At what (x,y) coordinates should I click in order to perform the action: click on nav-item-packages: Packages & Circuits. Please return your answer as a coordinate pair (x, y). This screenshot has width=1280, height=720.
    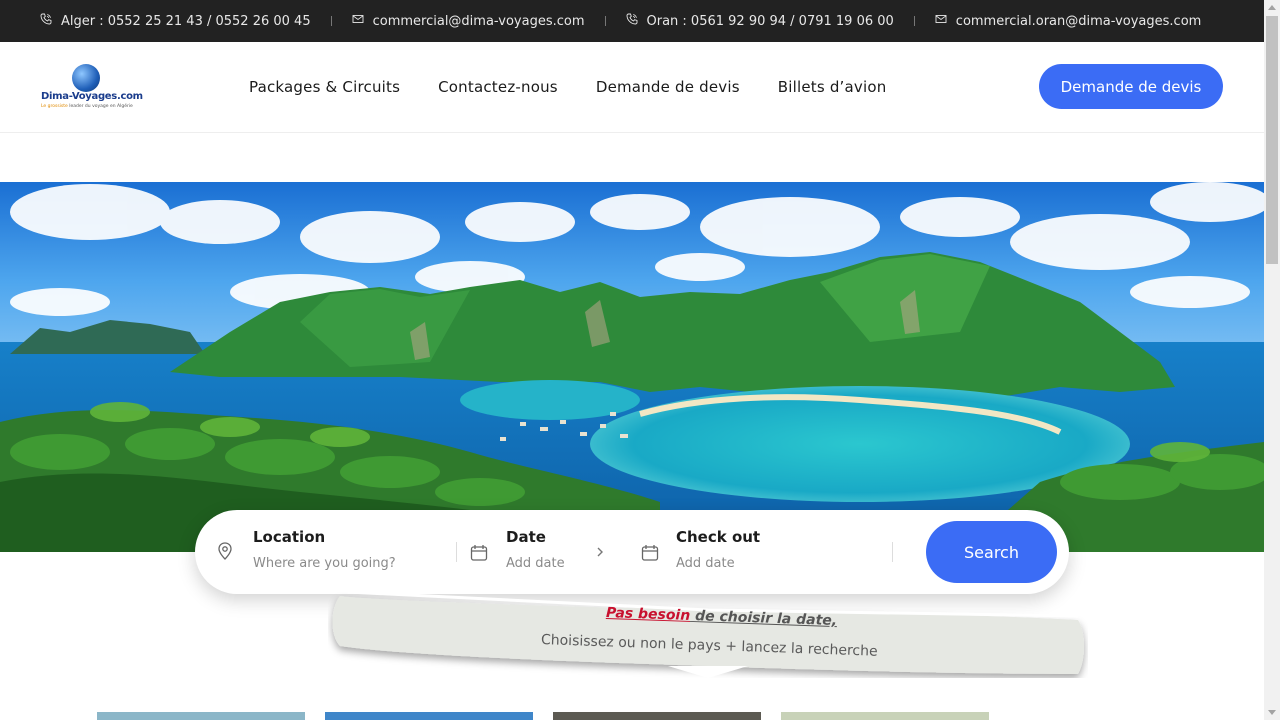
    Looking at the image, I should click on (324, 87).